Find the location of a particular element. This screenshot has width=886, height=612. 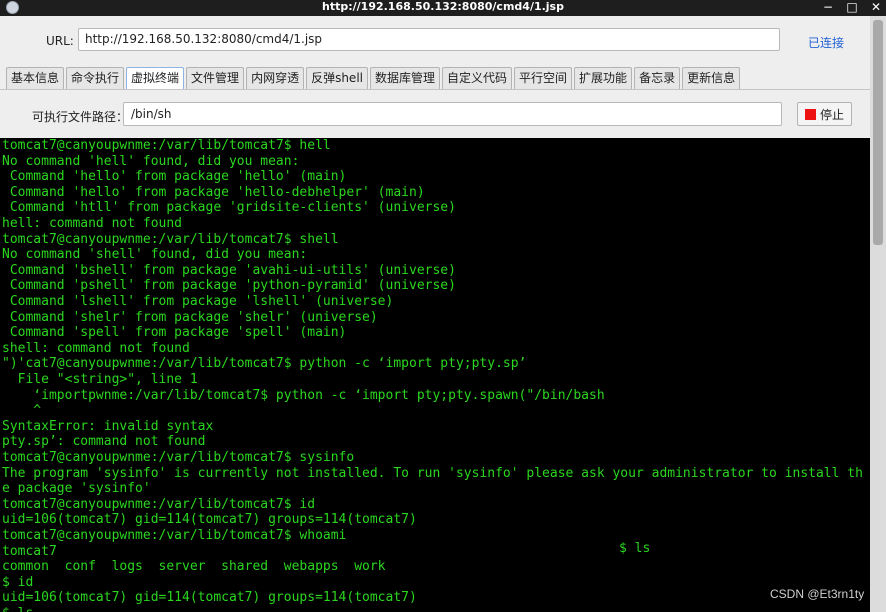

watermark: CSDN @Et3rn1ty is located at coordinates (817, 594).